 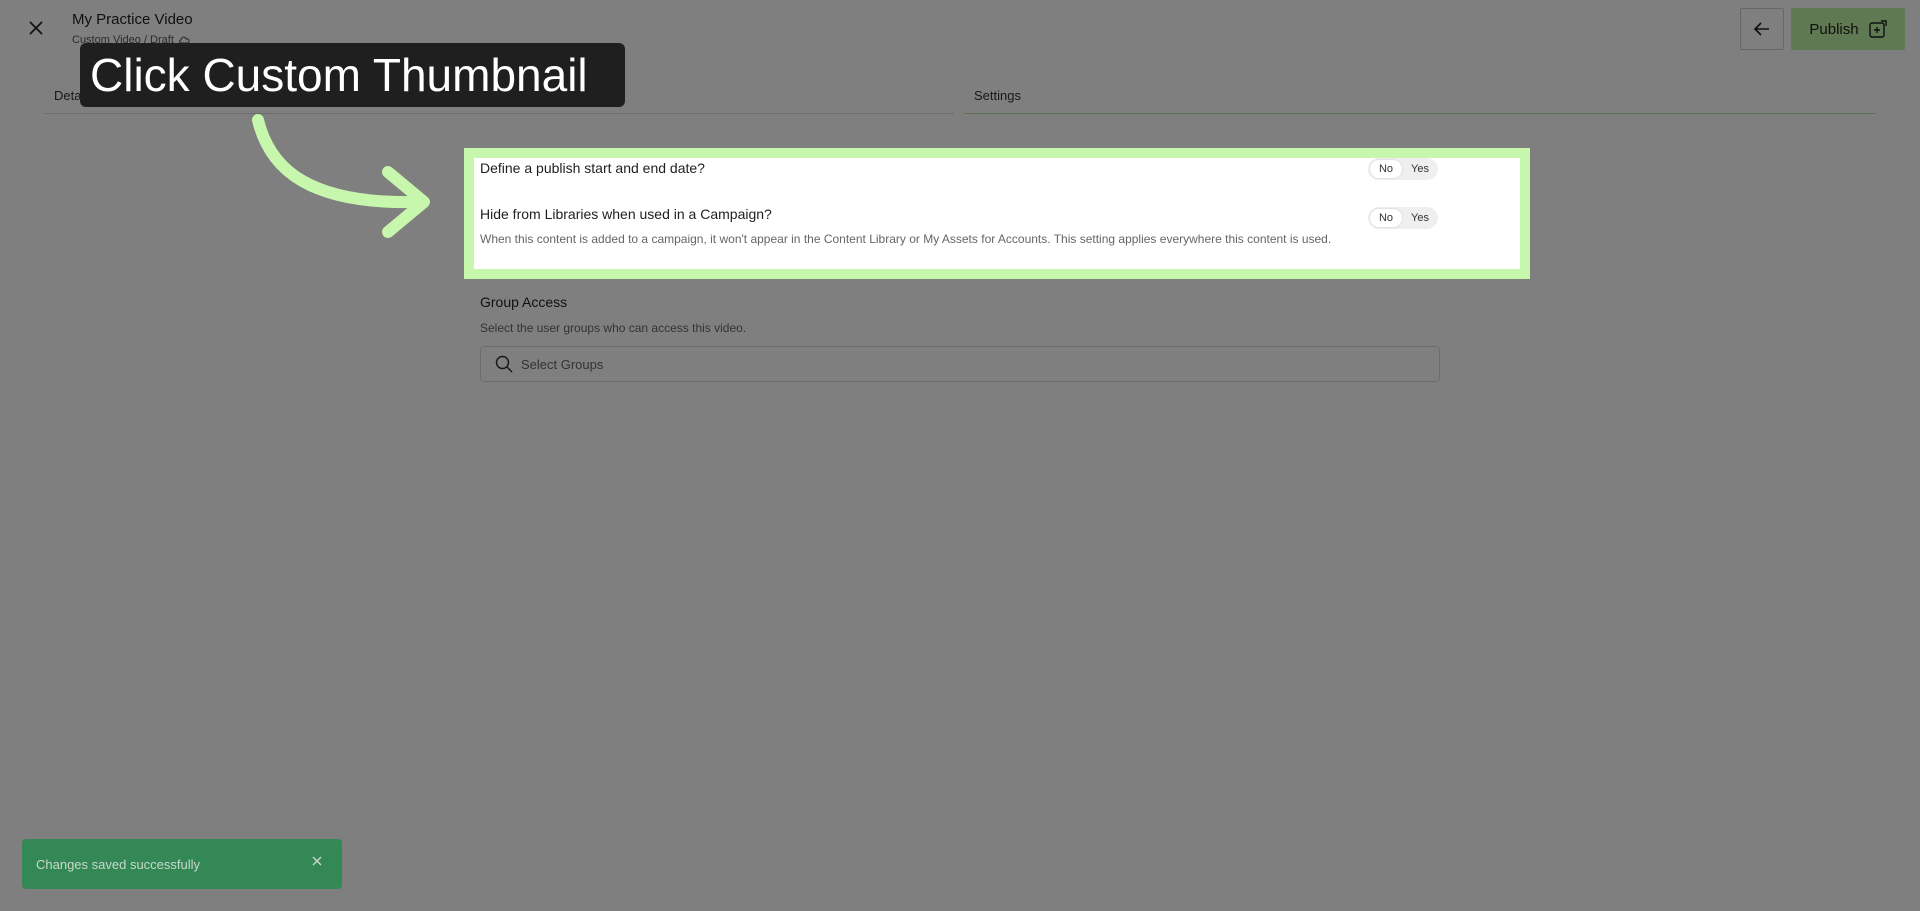 What do you see at coordinates (997, 95) in the screenshot?
I see `tab-settings-label: Settings` at bounding box center [997, 95].